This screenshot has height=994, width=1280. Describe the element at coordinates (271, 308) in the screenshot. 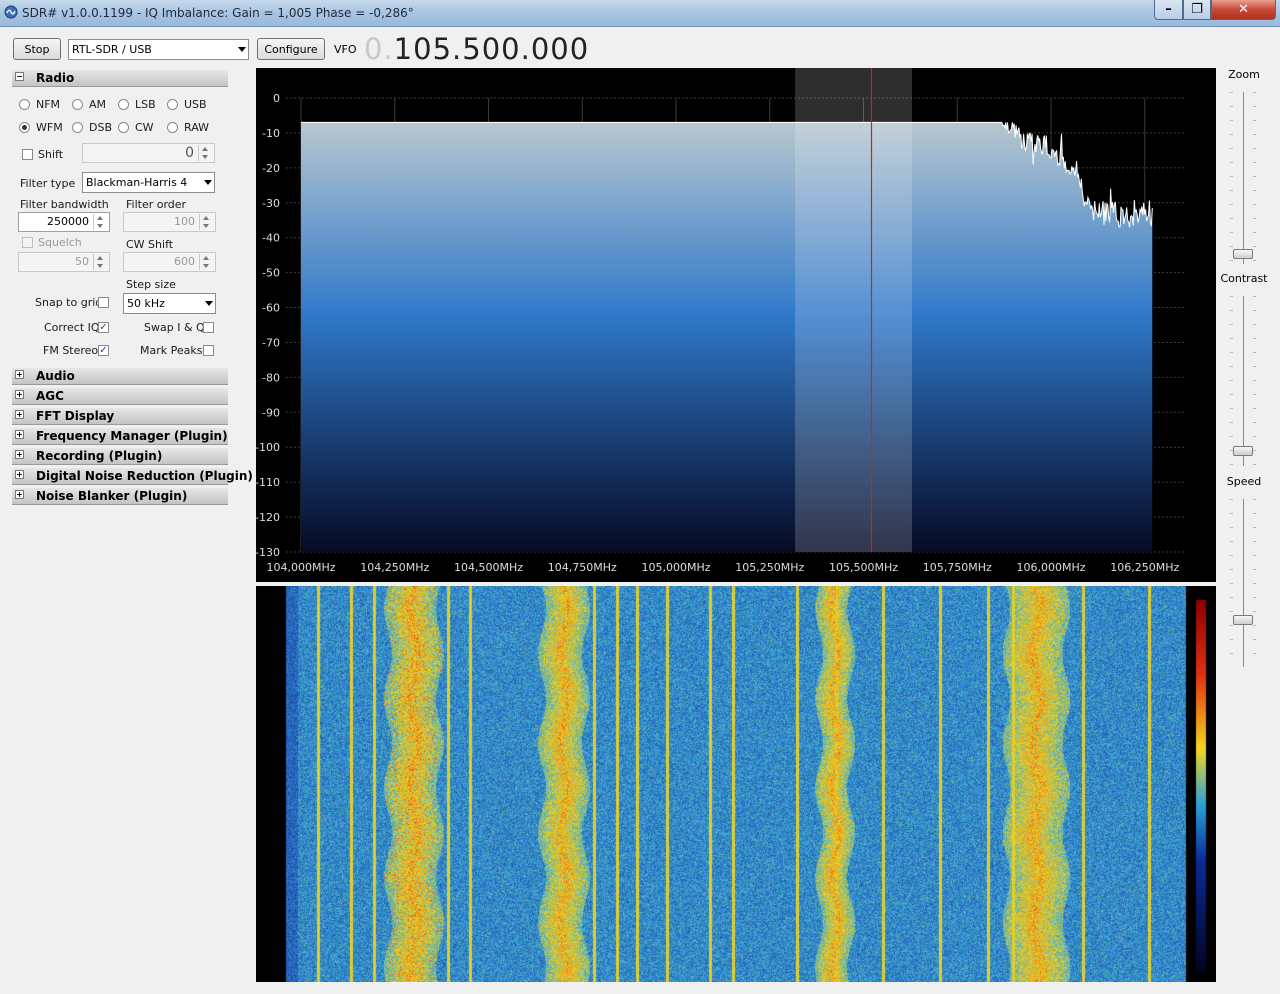

I see `y-tick-label: -60` at that location.